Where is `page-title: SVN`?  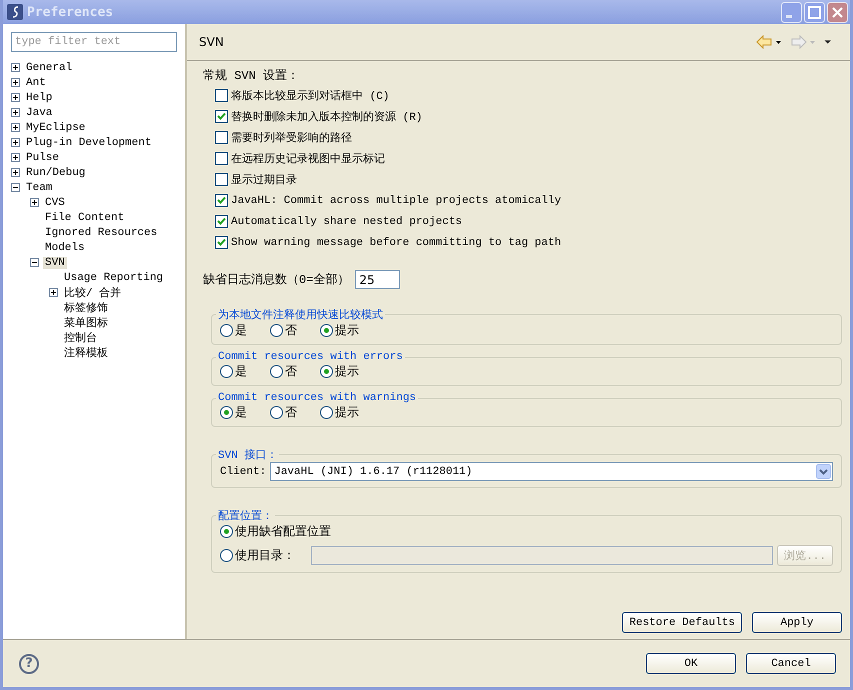 page-title: SVN is located at coordinates (212, 42).